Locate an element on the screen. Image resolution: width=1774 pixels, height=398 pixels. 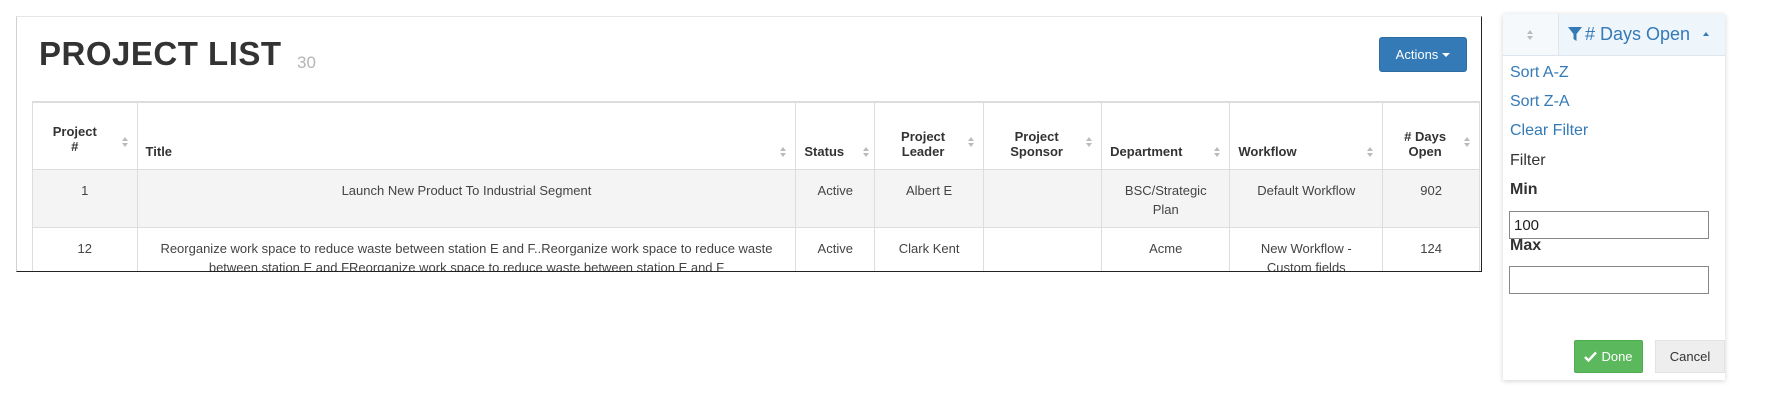
column-header-workflow: Workflow is located at coordinates (1306, 135).